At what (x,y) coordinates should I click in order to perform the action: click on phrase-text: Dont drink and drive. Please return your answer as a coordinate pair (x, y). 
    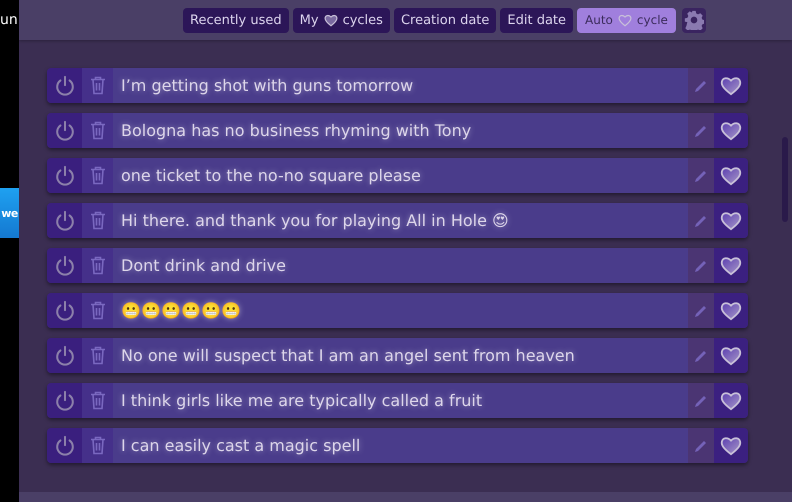
    Looking at the image, I should click on (400, 265).